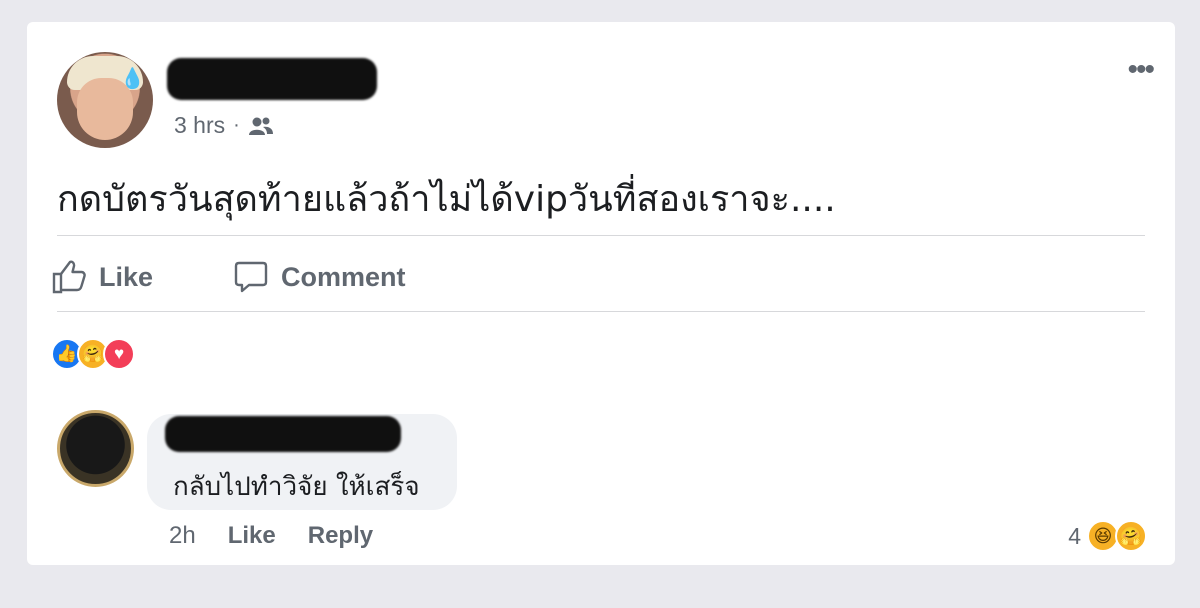 The image size is (1200, 608). Describe the element at coordinates (1140, 70) in the screenshot. I see `more-options-icon: •••` at that location.